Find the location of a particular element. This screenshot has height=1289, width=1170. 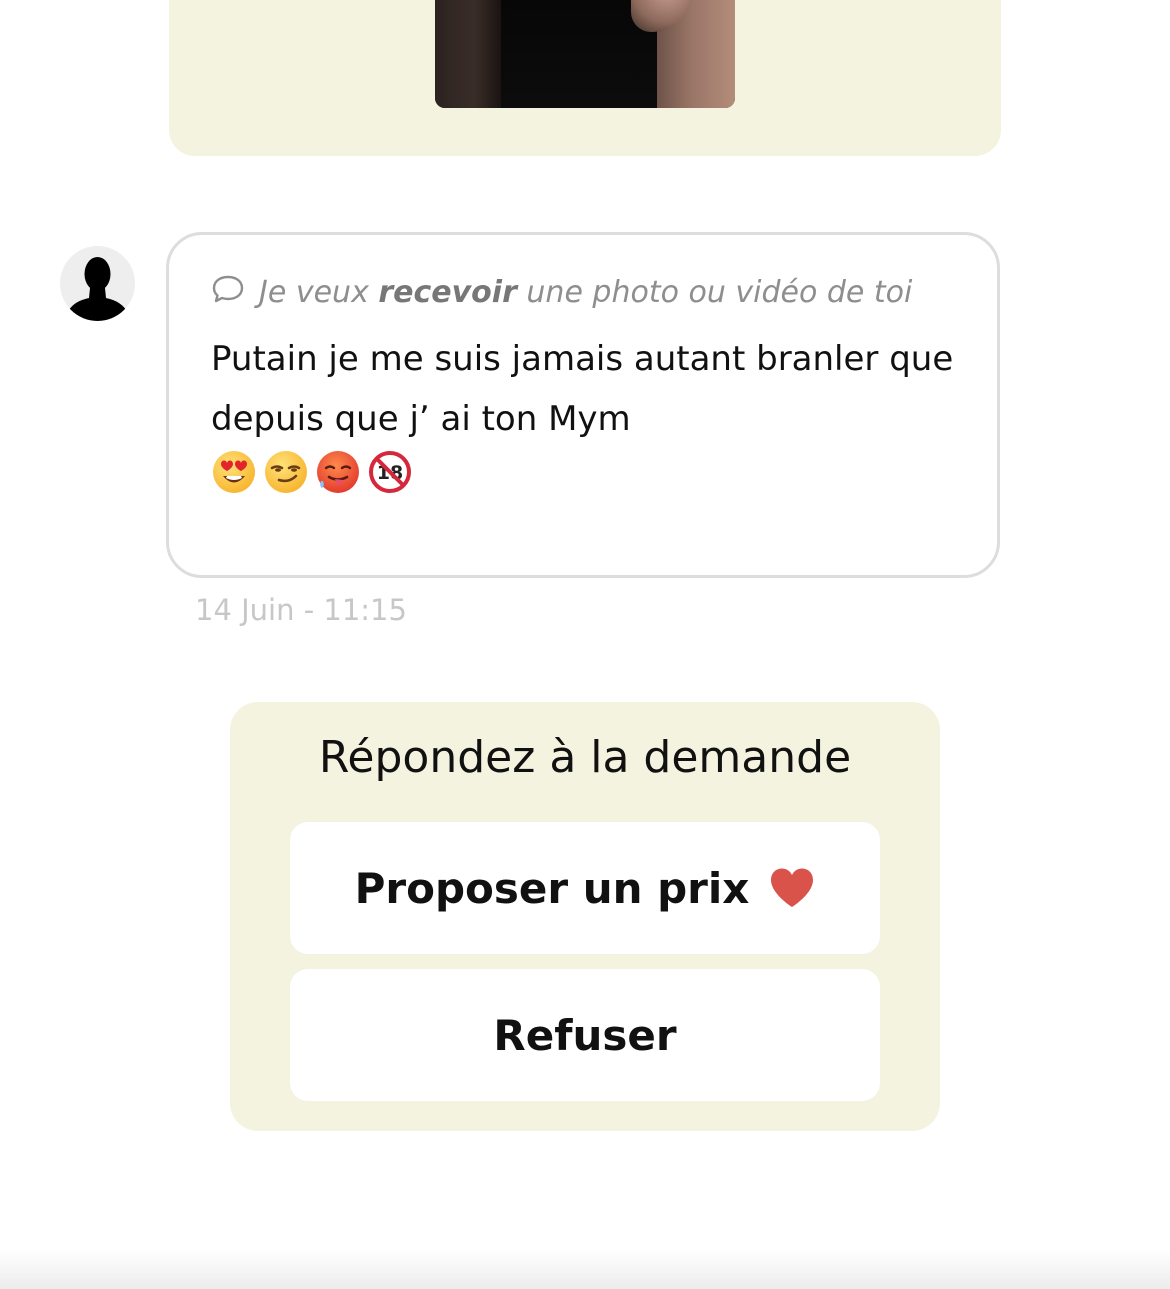

user-silhouette-icon is located at coordinates (97, 289).